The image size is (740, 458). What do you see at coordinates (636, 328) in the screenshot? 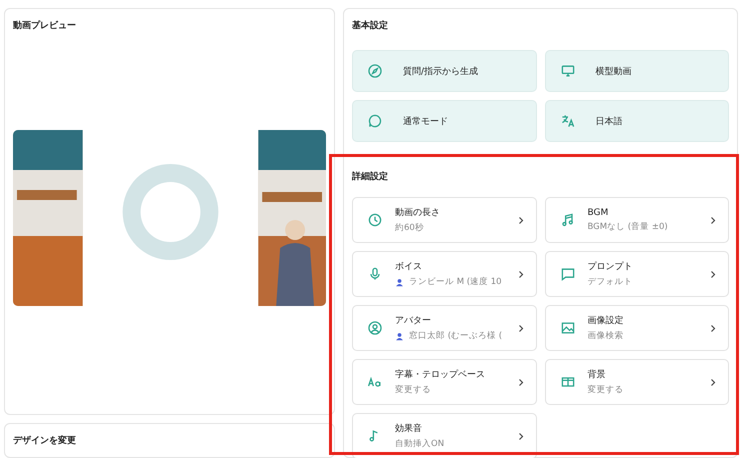
I see `setting-button: 画像設定 画像検索` at bounding box center [636, 328].